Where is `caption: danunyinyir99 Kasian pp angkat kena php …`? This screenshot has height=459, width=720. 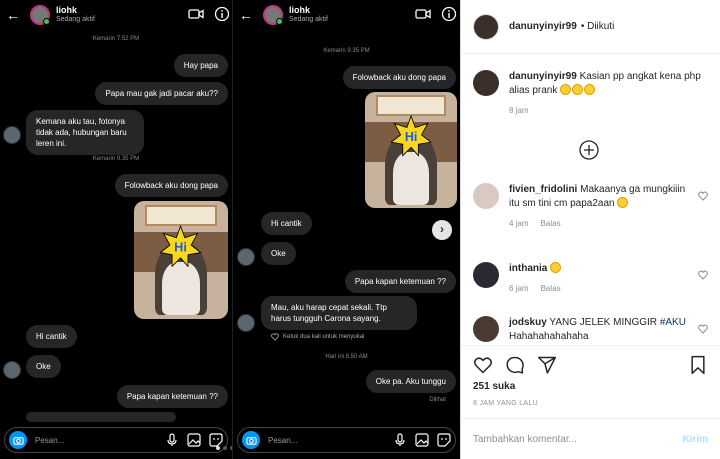 caption: danunyinyir99 Kasian pp angkat kena php … is located at coordinates (590, 94).